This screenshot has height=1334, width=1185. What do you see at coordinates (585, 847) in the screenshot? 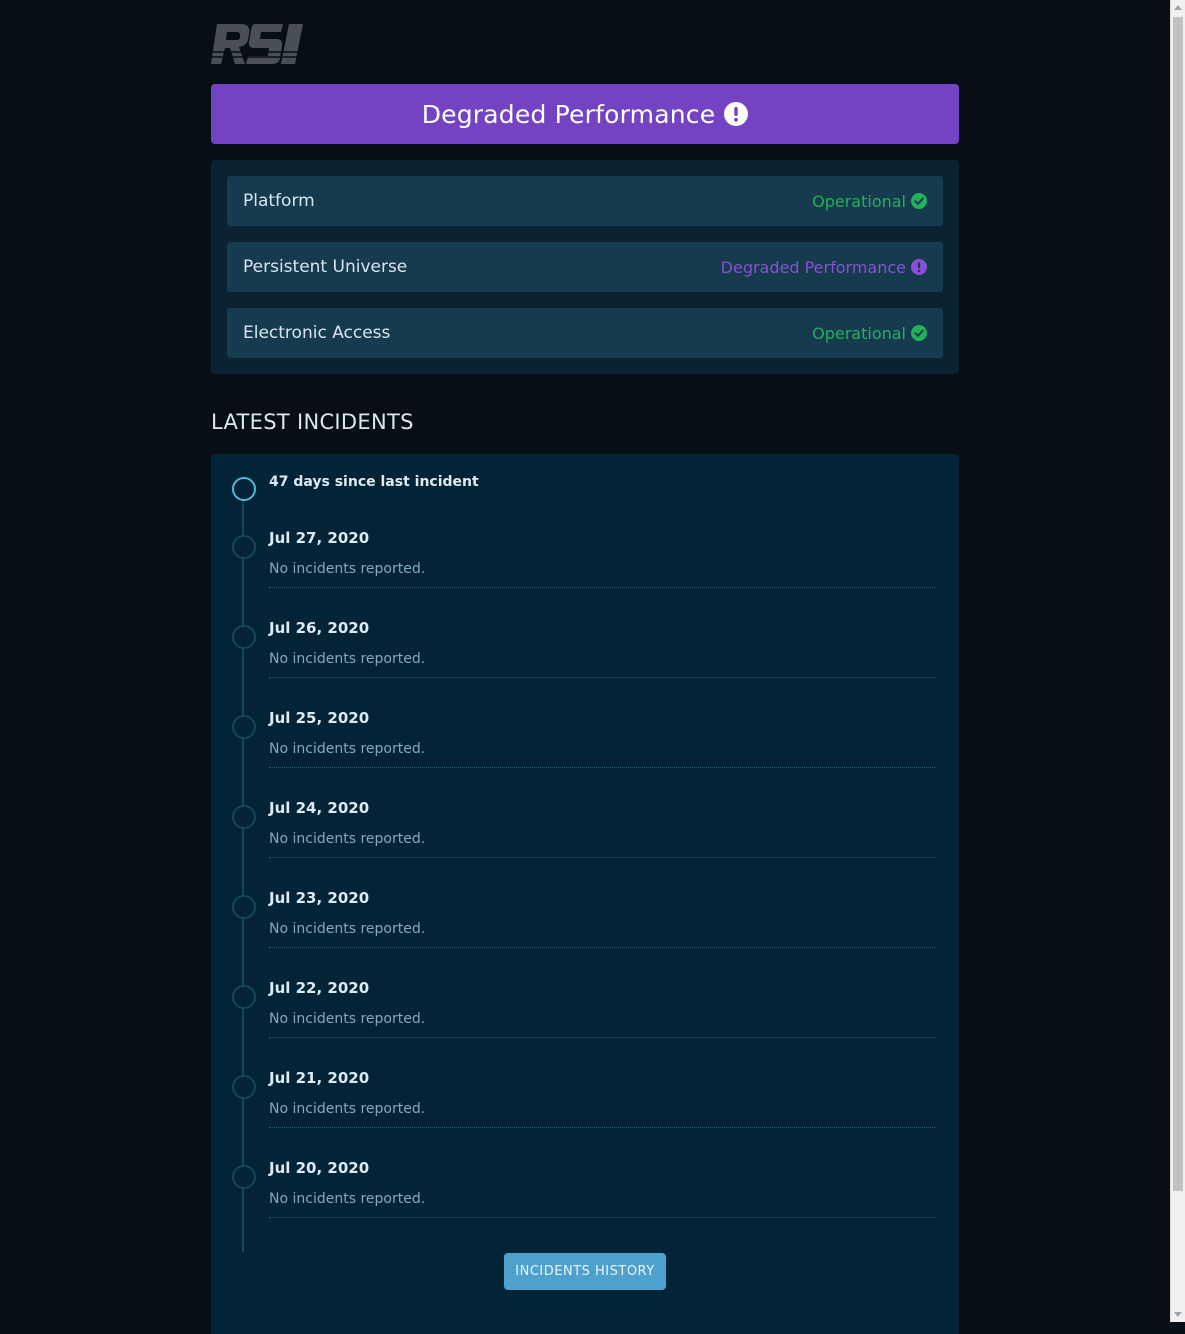
I see `incident-day: Jul 24, 2020 No incidents reported.` at bounding box center [585, 847].